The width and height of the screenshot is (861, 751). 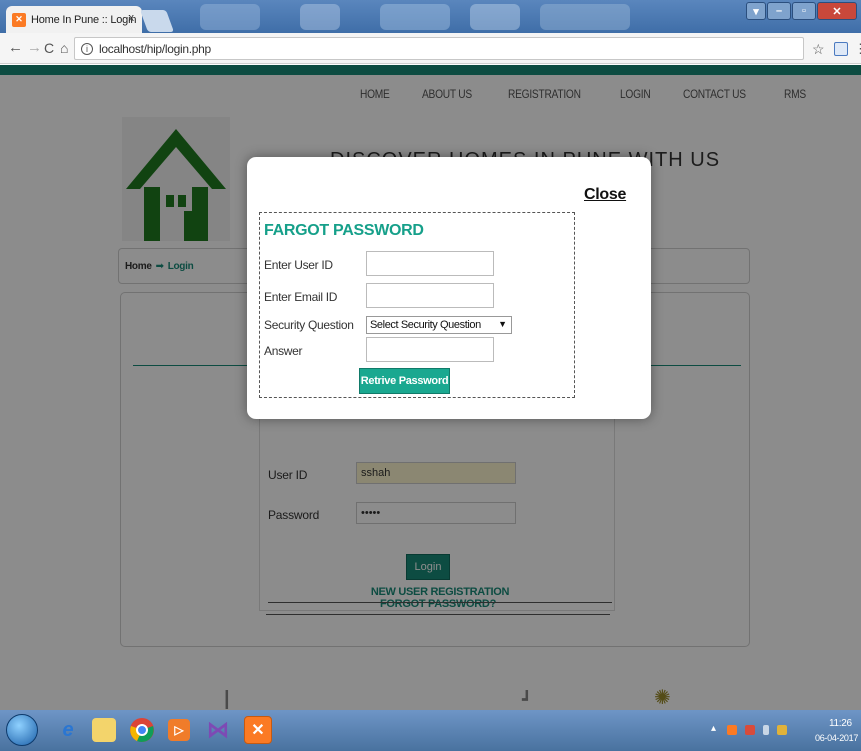 What do you see at coordinates (218, 730) in the screenshot?
I see `visual-studio-icon: ⋈` at bounding box center [218, 730].